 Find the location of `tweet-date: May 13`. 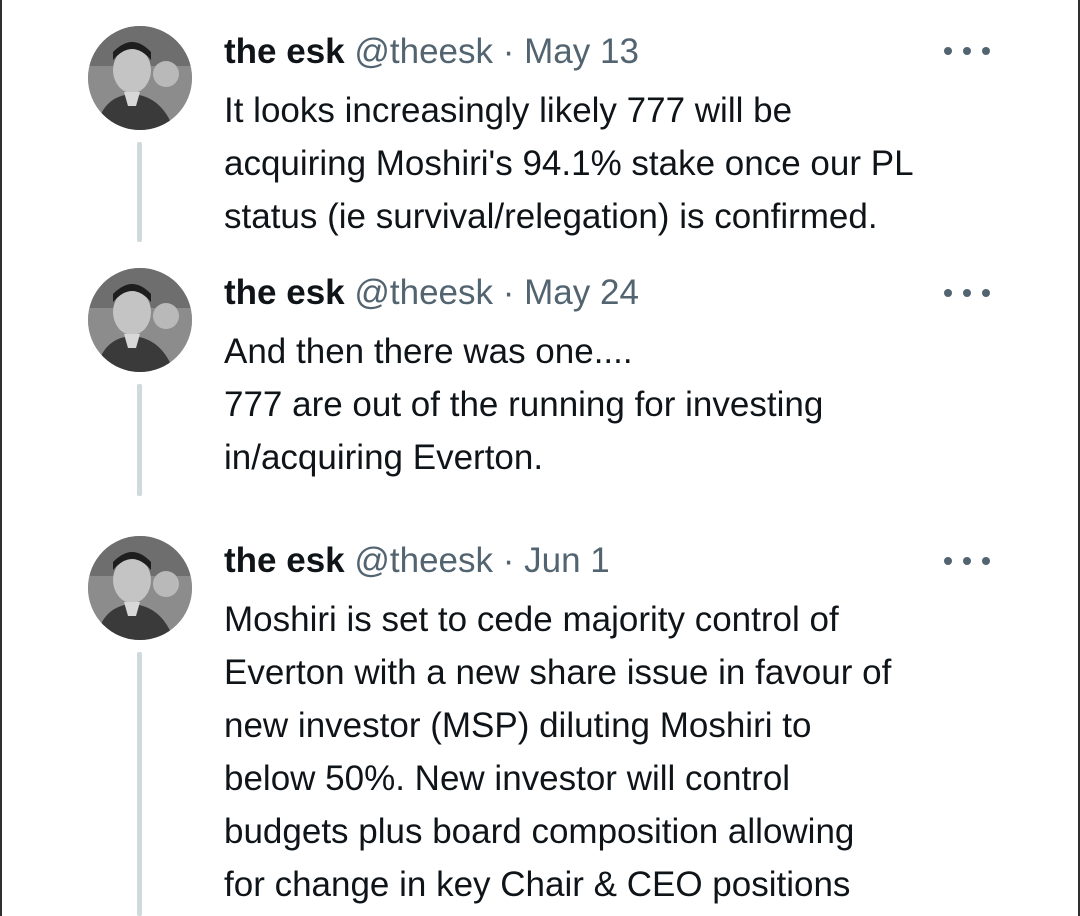

tweet-date: May 13 is located at coordinates (581, 51).